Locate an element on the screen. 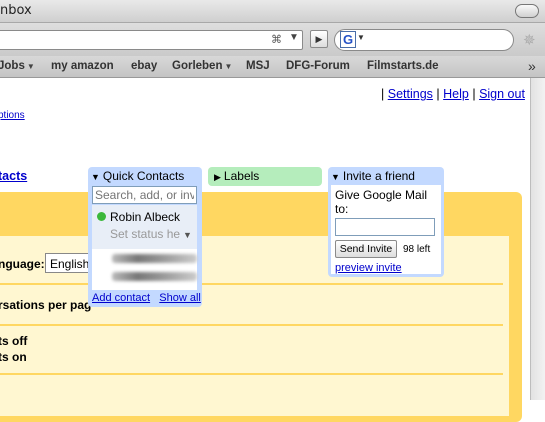  options-link: ptions is located at coordinates (12, 115).